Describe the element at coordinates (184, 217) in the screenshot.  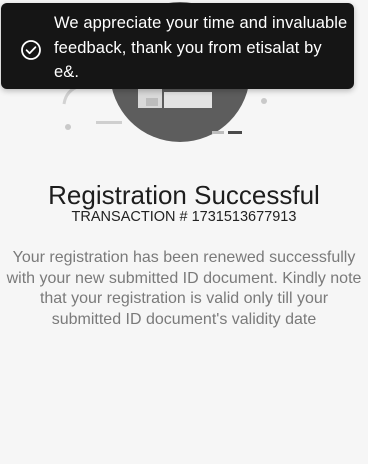
I see `transaction-number: TRANSACTION # 1731513677913` at that location.